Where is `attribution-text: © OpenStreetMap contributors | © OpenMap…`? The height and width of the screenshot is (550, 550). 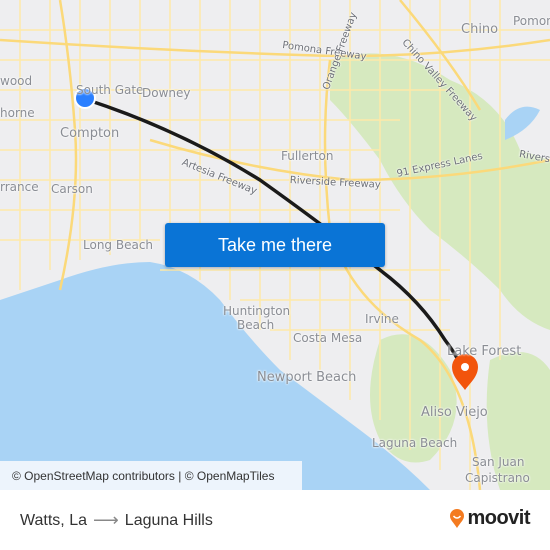 attribution-text: © OpenStreetMap contributors | © OpenMap… is located at coordinates (143, 476).